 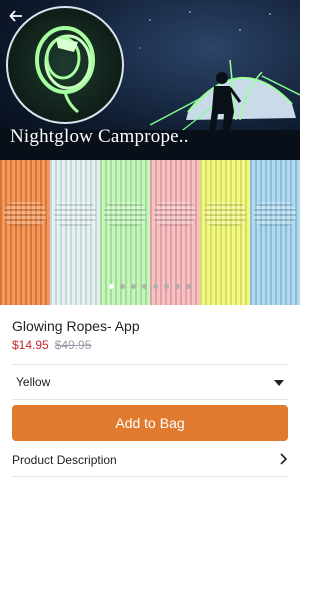 I want to click on product-title: Glowing Ropes- App, so click(x=76, y=326).